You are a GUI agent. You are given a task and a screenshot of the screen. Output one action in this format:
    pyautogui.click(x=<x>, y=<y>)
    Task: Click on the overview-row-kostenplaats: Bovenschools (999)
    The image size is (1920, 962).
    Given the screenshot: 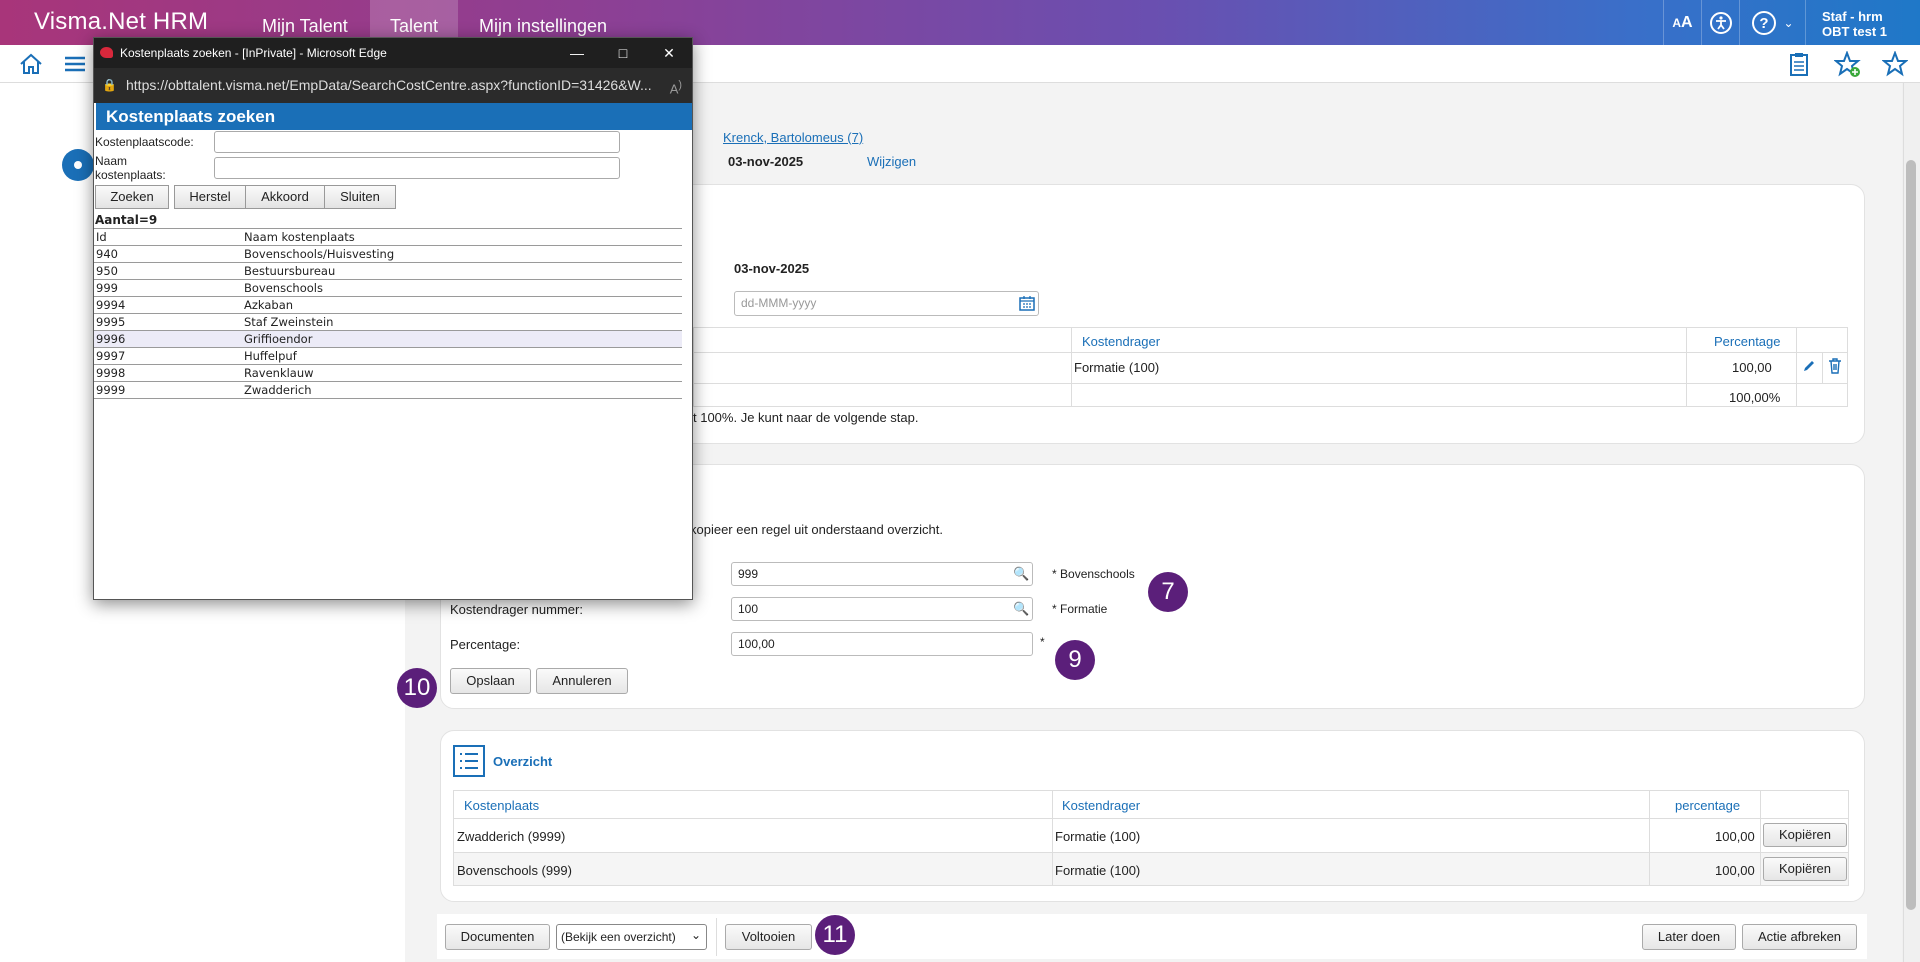 What is the action you would take?
    pyautogui.click(x=514, y=870)
    